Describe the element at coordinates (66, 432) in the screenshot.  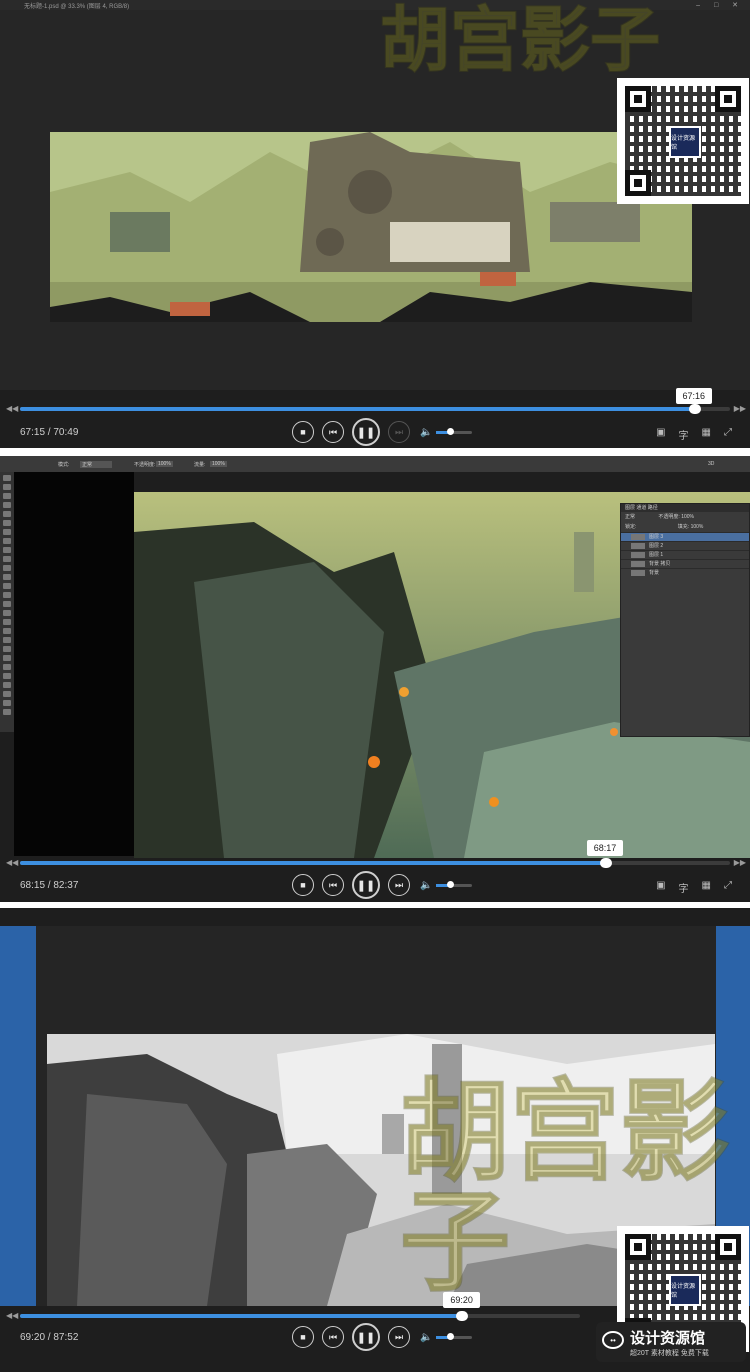
I see `time-total: 70:49` at that location.